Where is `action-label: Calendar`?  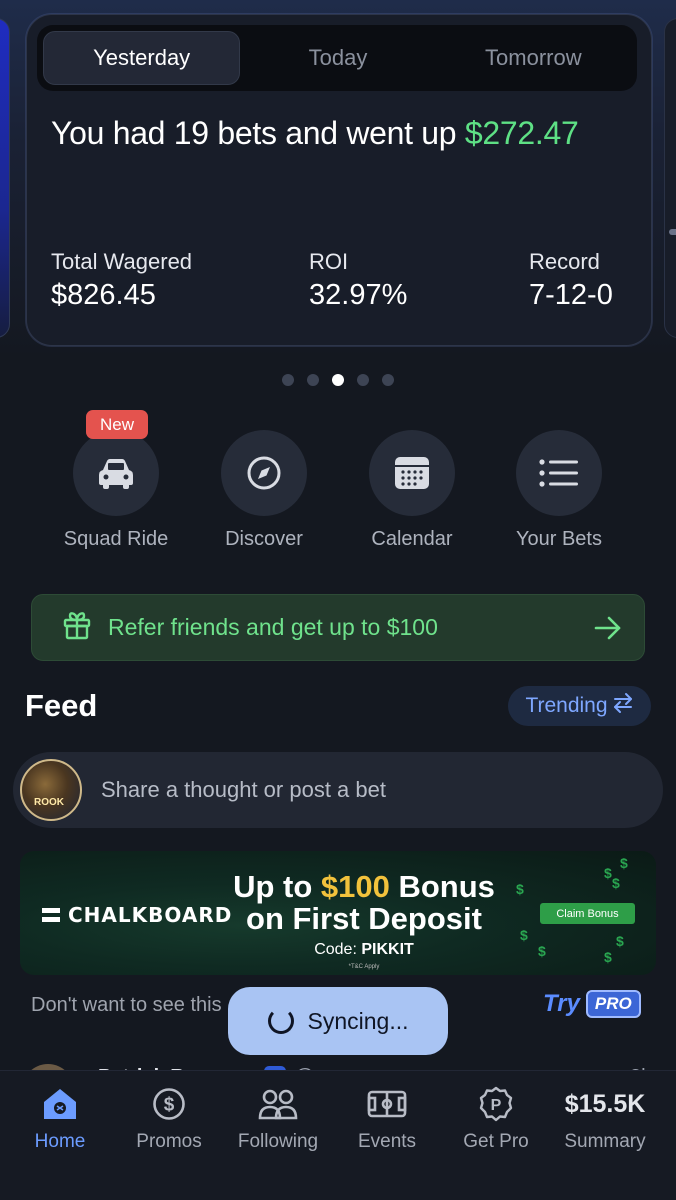
action-label: Calendar is located at coordinates (412, 539).